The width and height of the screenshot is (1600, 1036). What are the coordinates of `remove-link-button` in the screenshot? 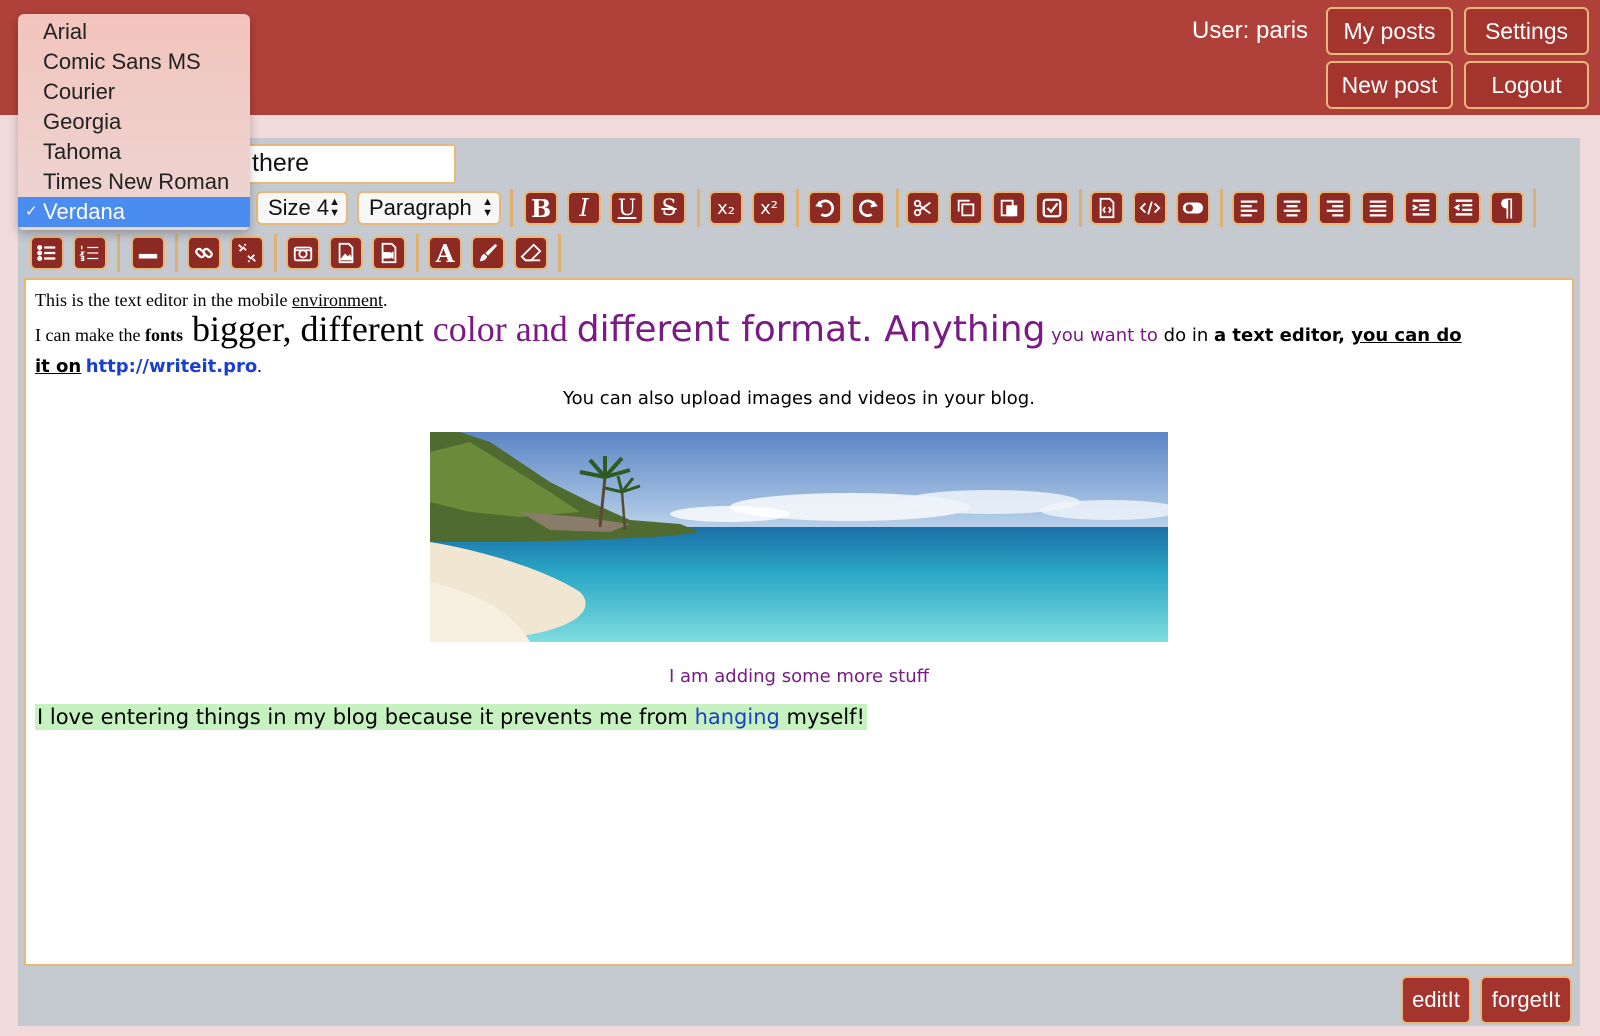 It's located at (247, 253).